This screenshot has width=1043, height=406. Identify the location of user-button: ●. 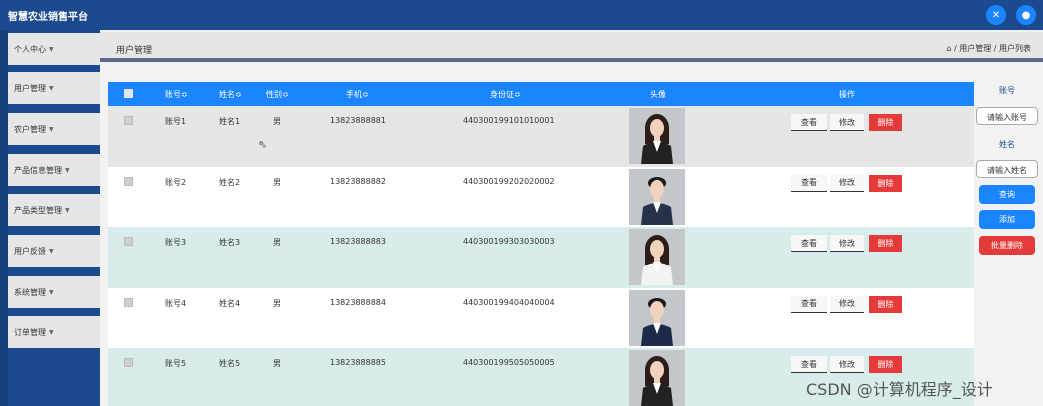
(1026, 15).